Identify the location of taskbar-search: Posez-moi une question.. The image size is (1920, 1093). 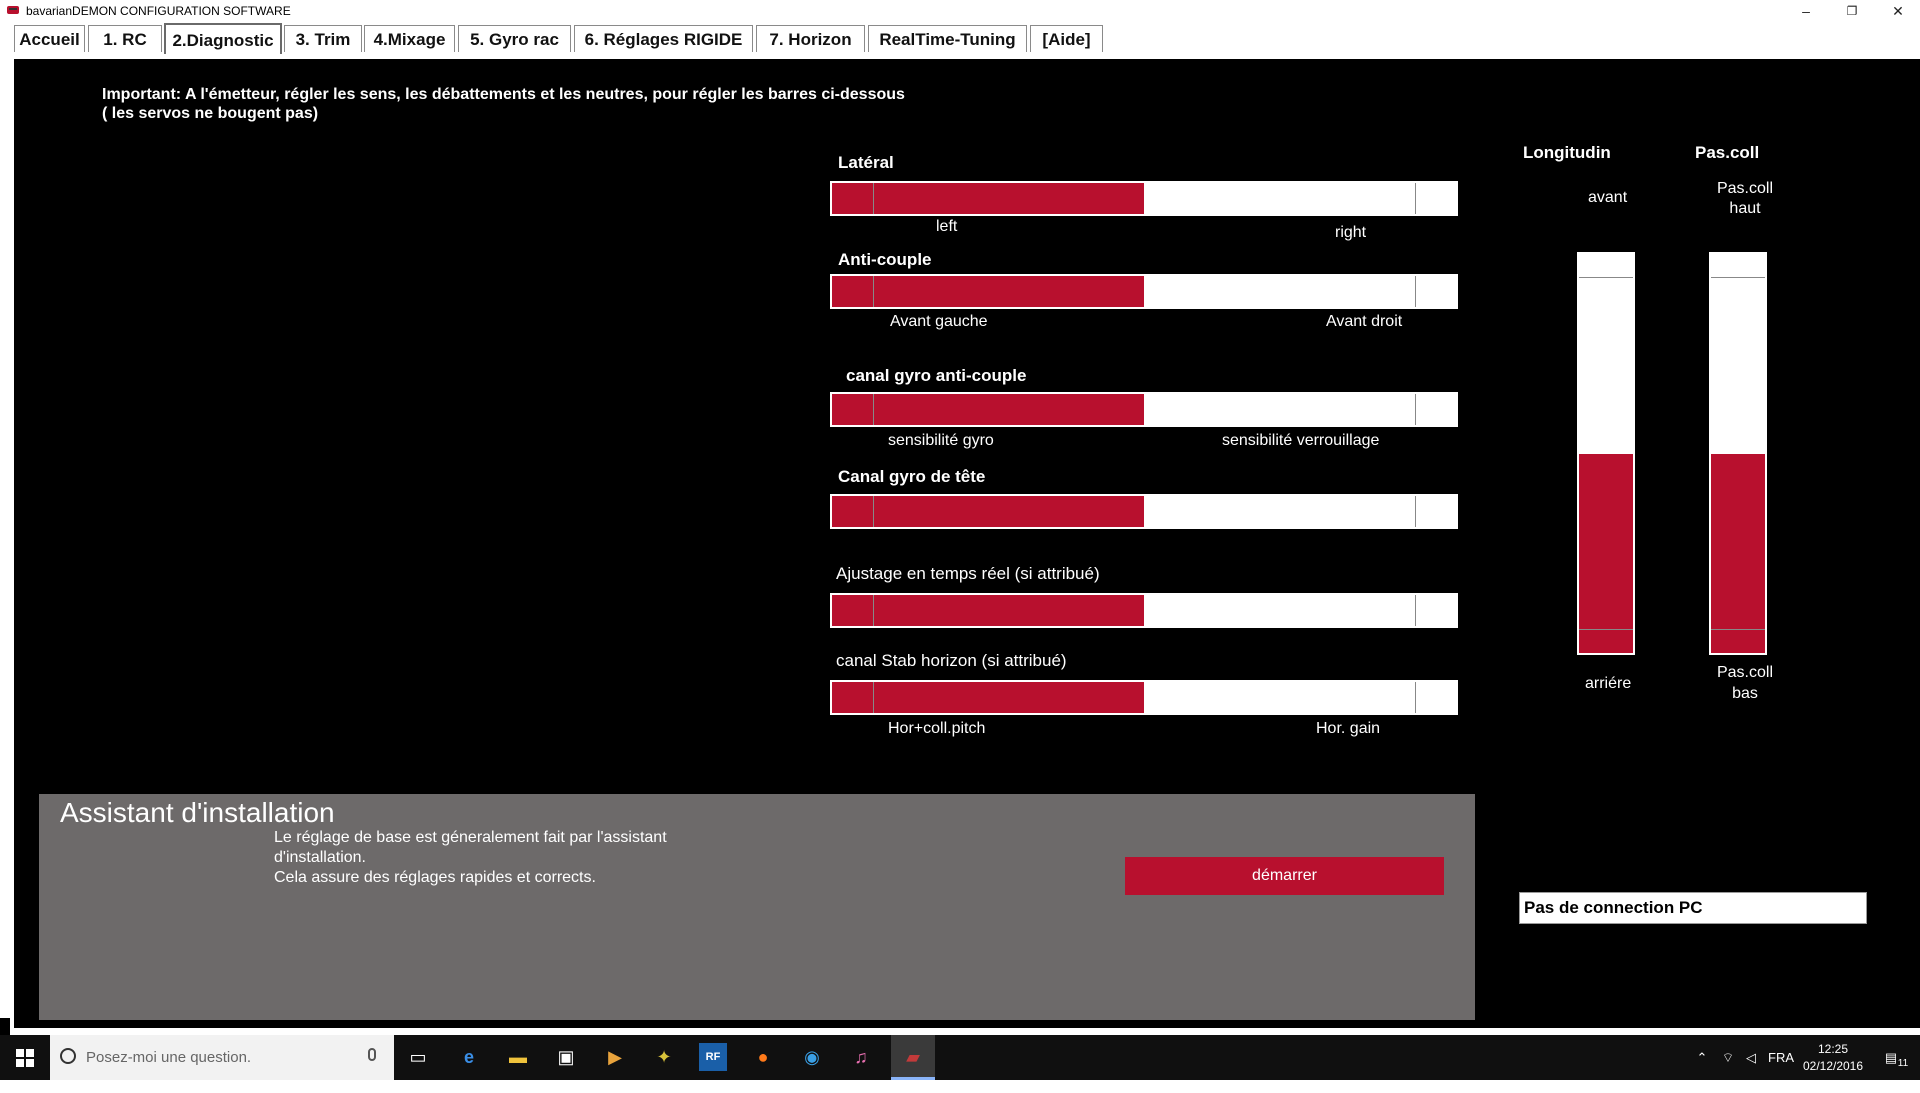
(222, 1057).